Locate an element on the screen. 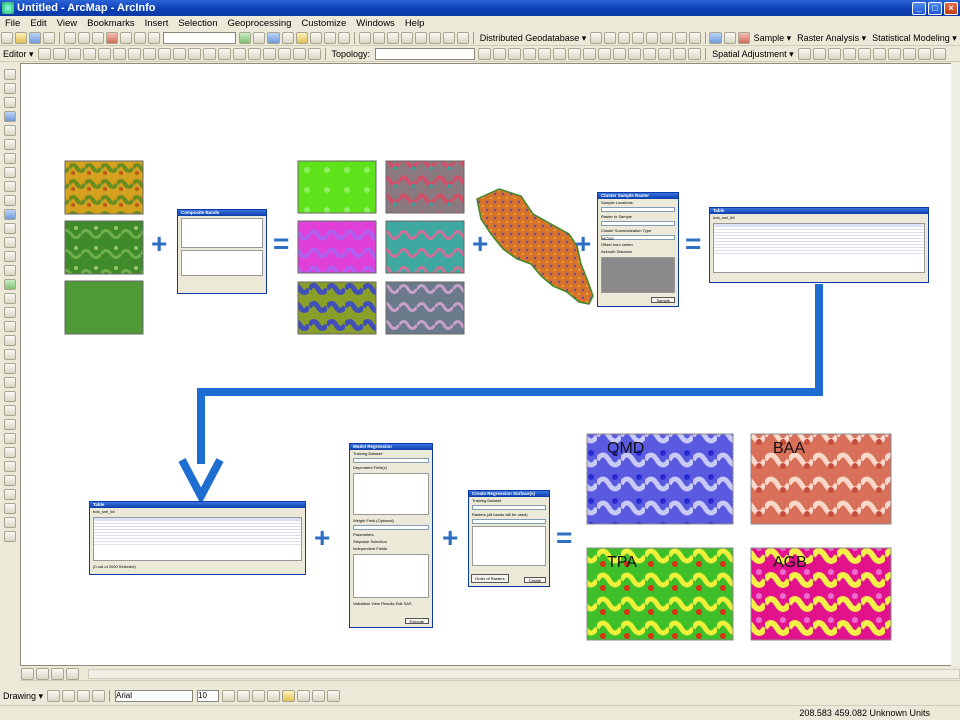 This screenshot has width=960, height=720. layout-zoom-icon is located at coordinates (10, 312).